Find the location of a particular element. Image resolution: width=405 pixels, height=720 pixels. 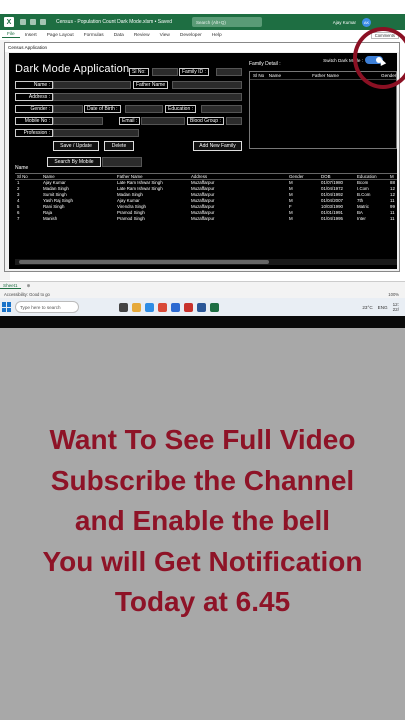

excel-taskbar-icon is located at coordinates (214, 307).